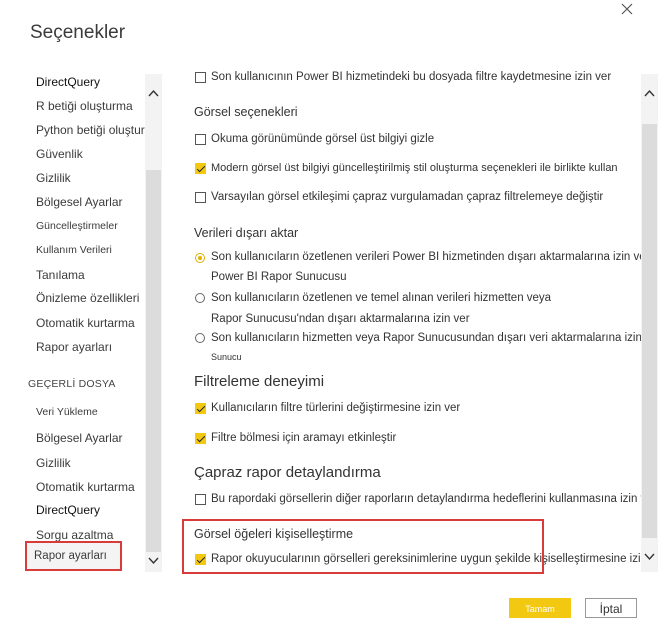 The image size is (668, 636). Describe the element at coordinates (60, 275) in the screenshot. I see `nav-item-diagnostics: Tanılama` at that location.